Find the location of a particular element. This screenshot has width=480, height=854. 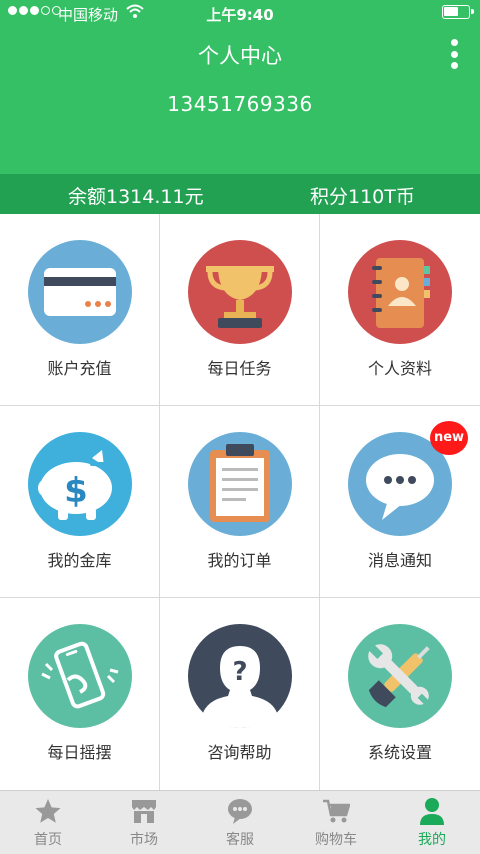

credit-card-icon is located at coordinates (79, 292).